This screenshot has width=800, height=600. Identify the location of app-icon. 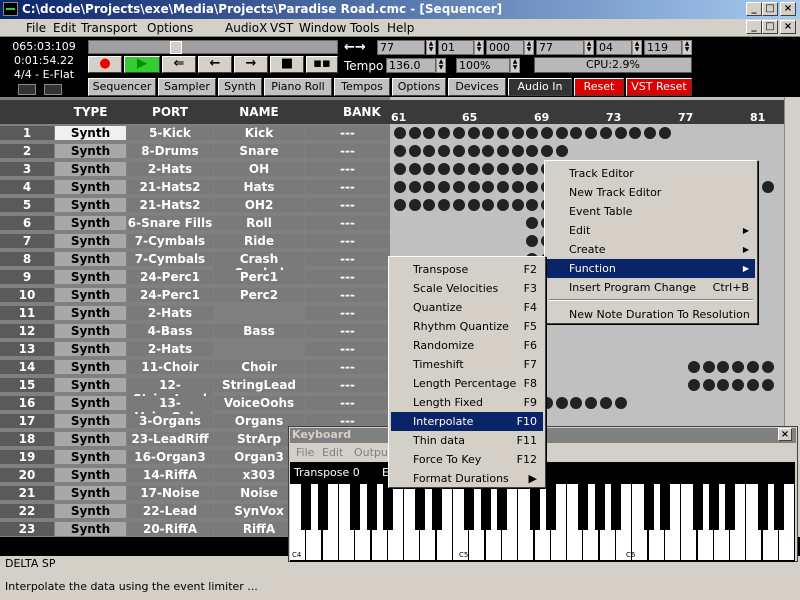
(10, 9).